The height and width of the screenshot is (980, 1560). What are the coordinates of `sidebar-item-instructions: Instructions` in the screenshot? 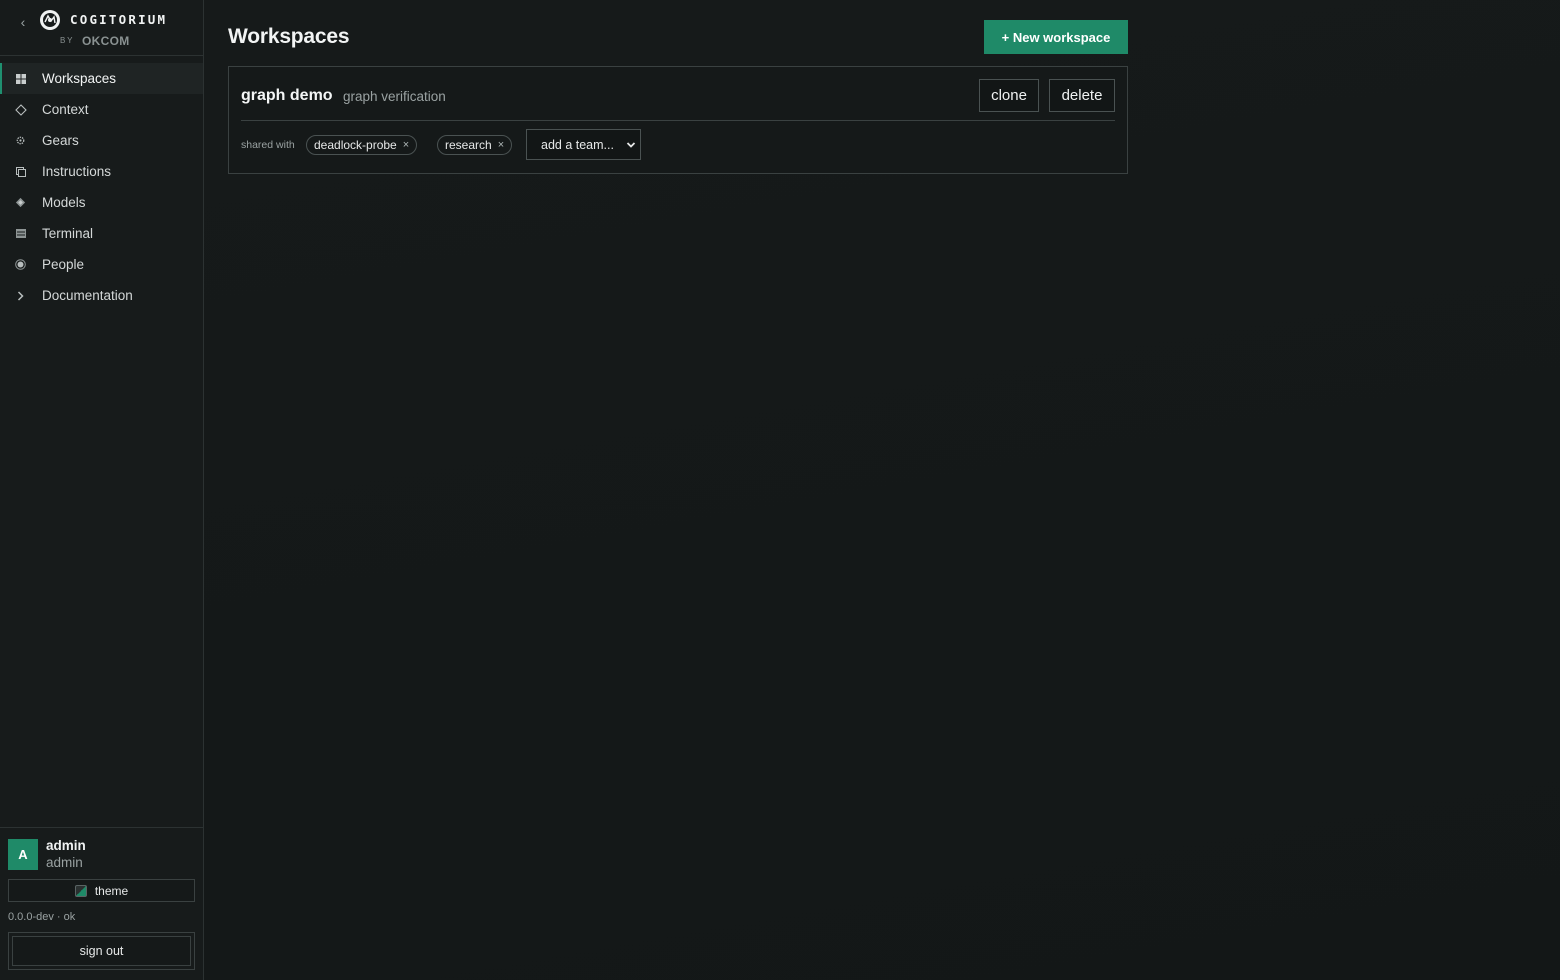 It's located at (101, 171).